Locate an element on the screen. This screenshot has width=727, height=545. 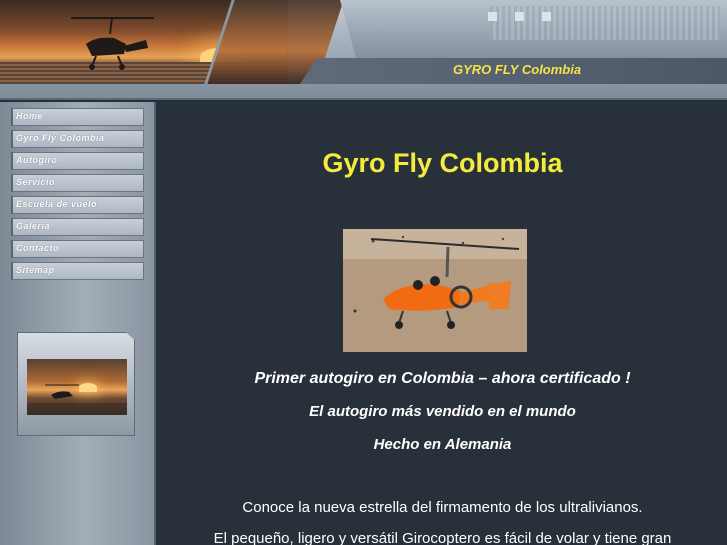
page-title: Gyro Fly Colombia is located at coordinates (442, 163).